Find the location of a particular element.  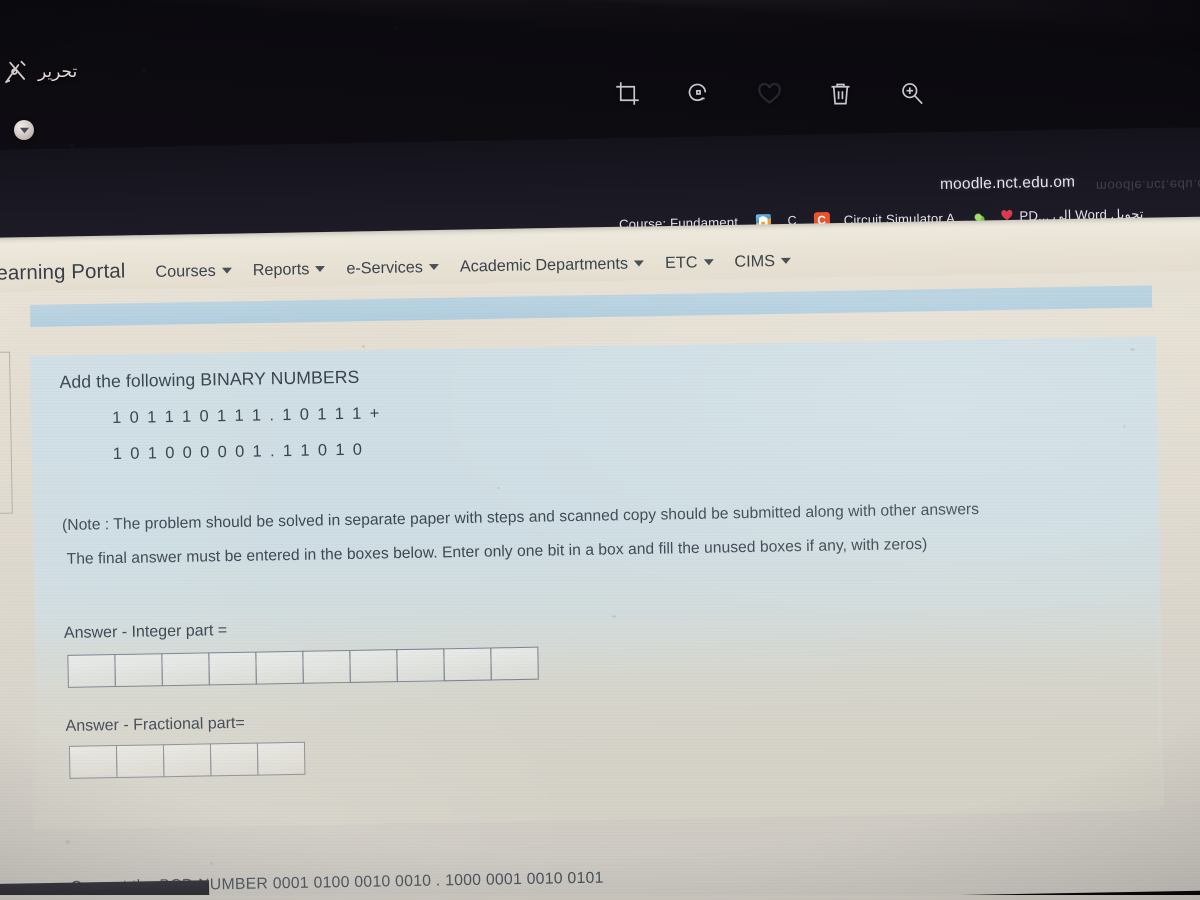

photo-badge-button is located at coordinates (24, 130).